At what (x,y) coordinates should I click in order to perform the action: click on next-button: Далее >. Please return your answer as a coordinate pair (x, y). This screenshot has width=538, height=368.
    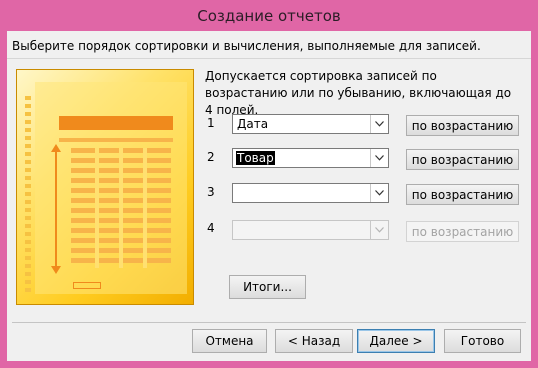
    Looking at the image, I should click on (396, 341).